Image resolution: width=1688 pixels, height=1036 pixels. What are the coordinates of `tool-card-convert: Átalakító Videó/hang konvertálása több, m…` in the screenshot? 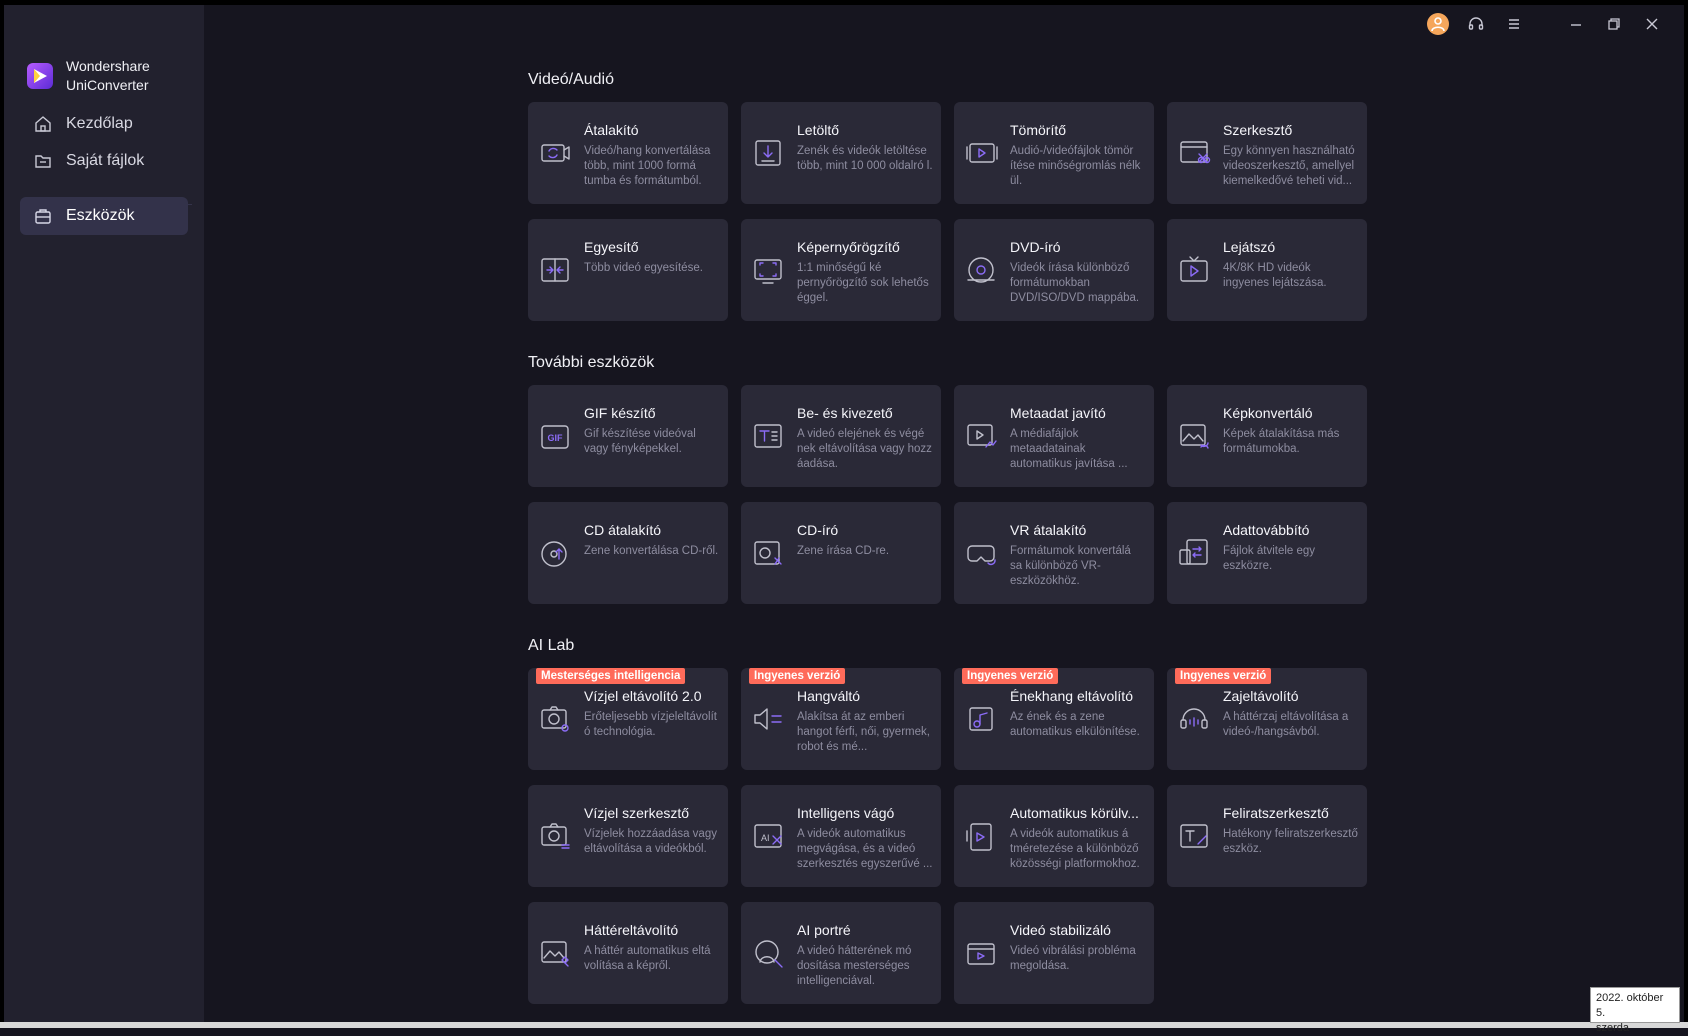 It's located at (628, 153).